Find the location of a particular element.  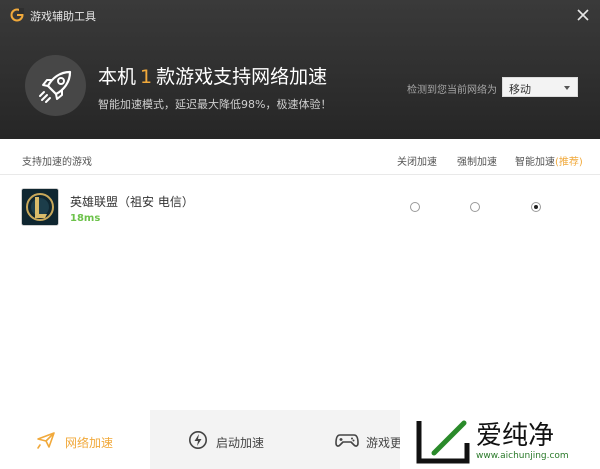

nav-startup-accel: 启动加速 is located at coordinates (225, 439).